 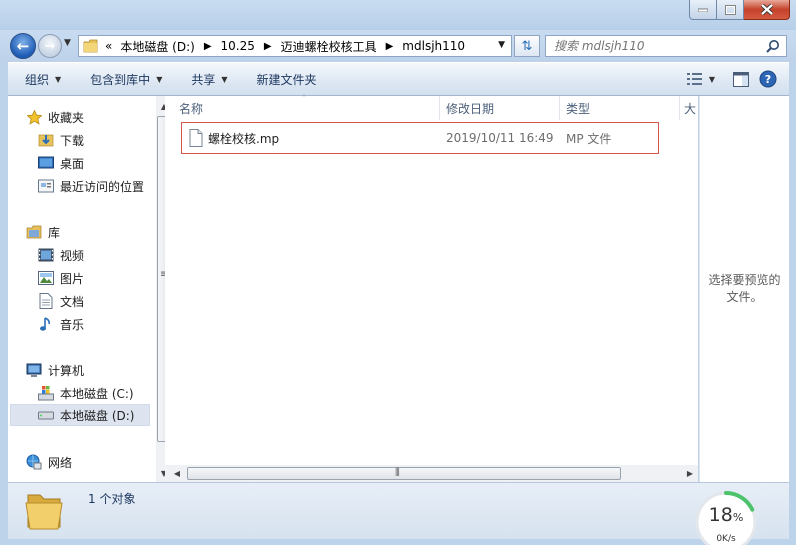 I want to click on breadcrumb-item-10-25: 10.25, so click(x=238, y=46).